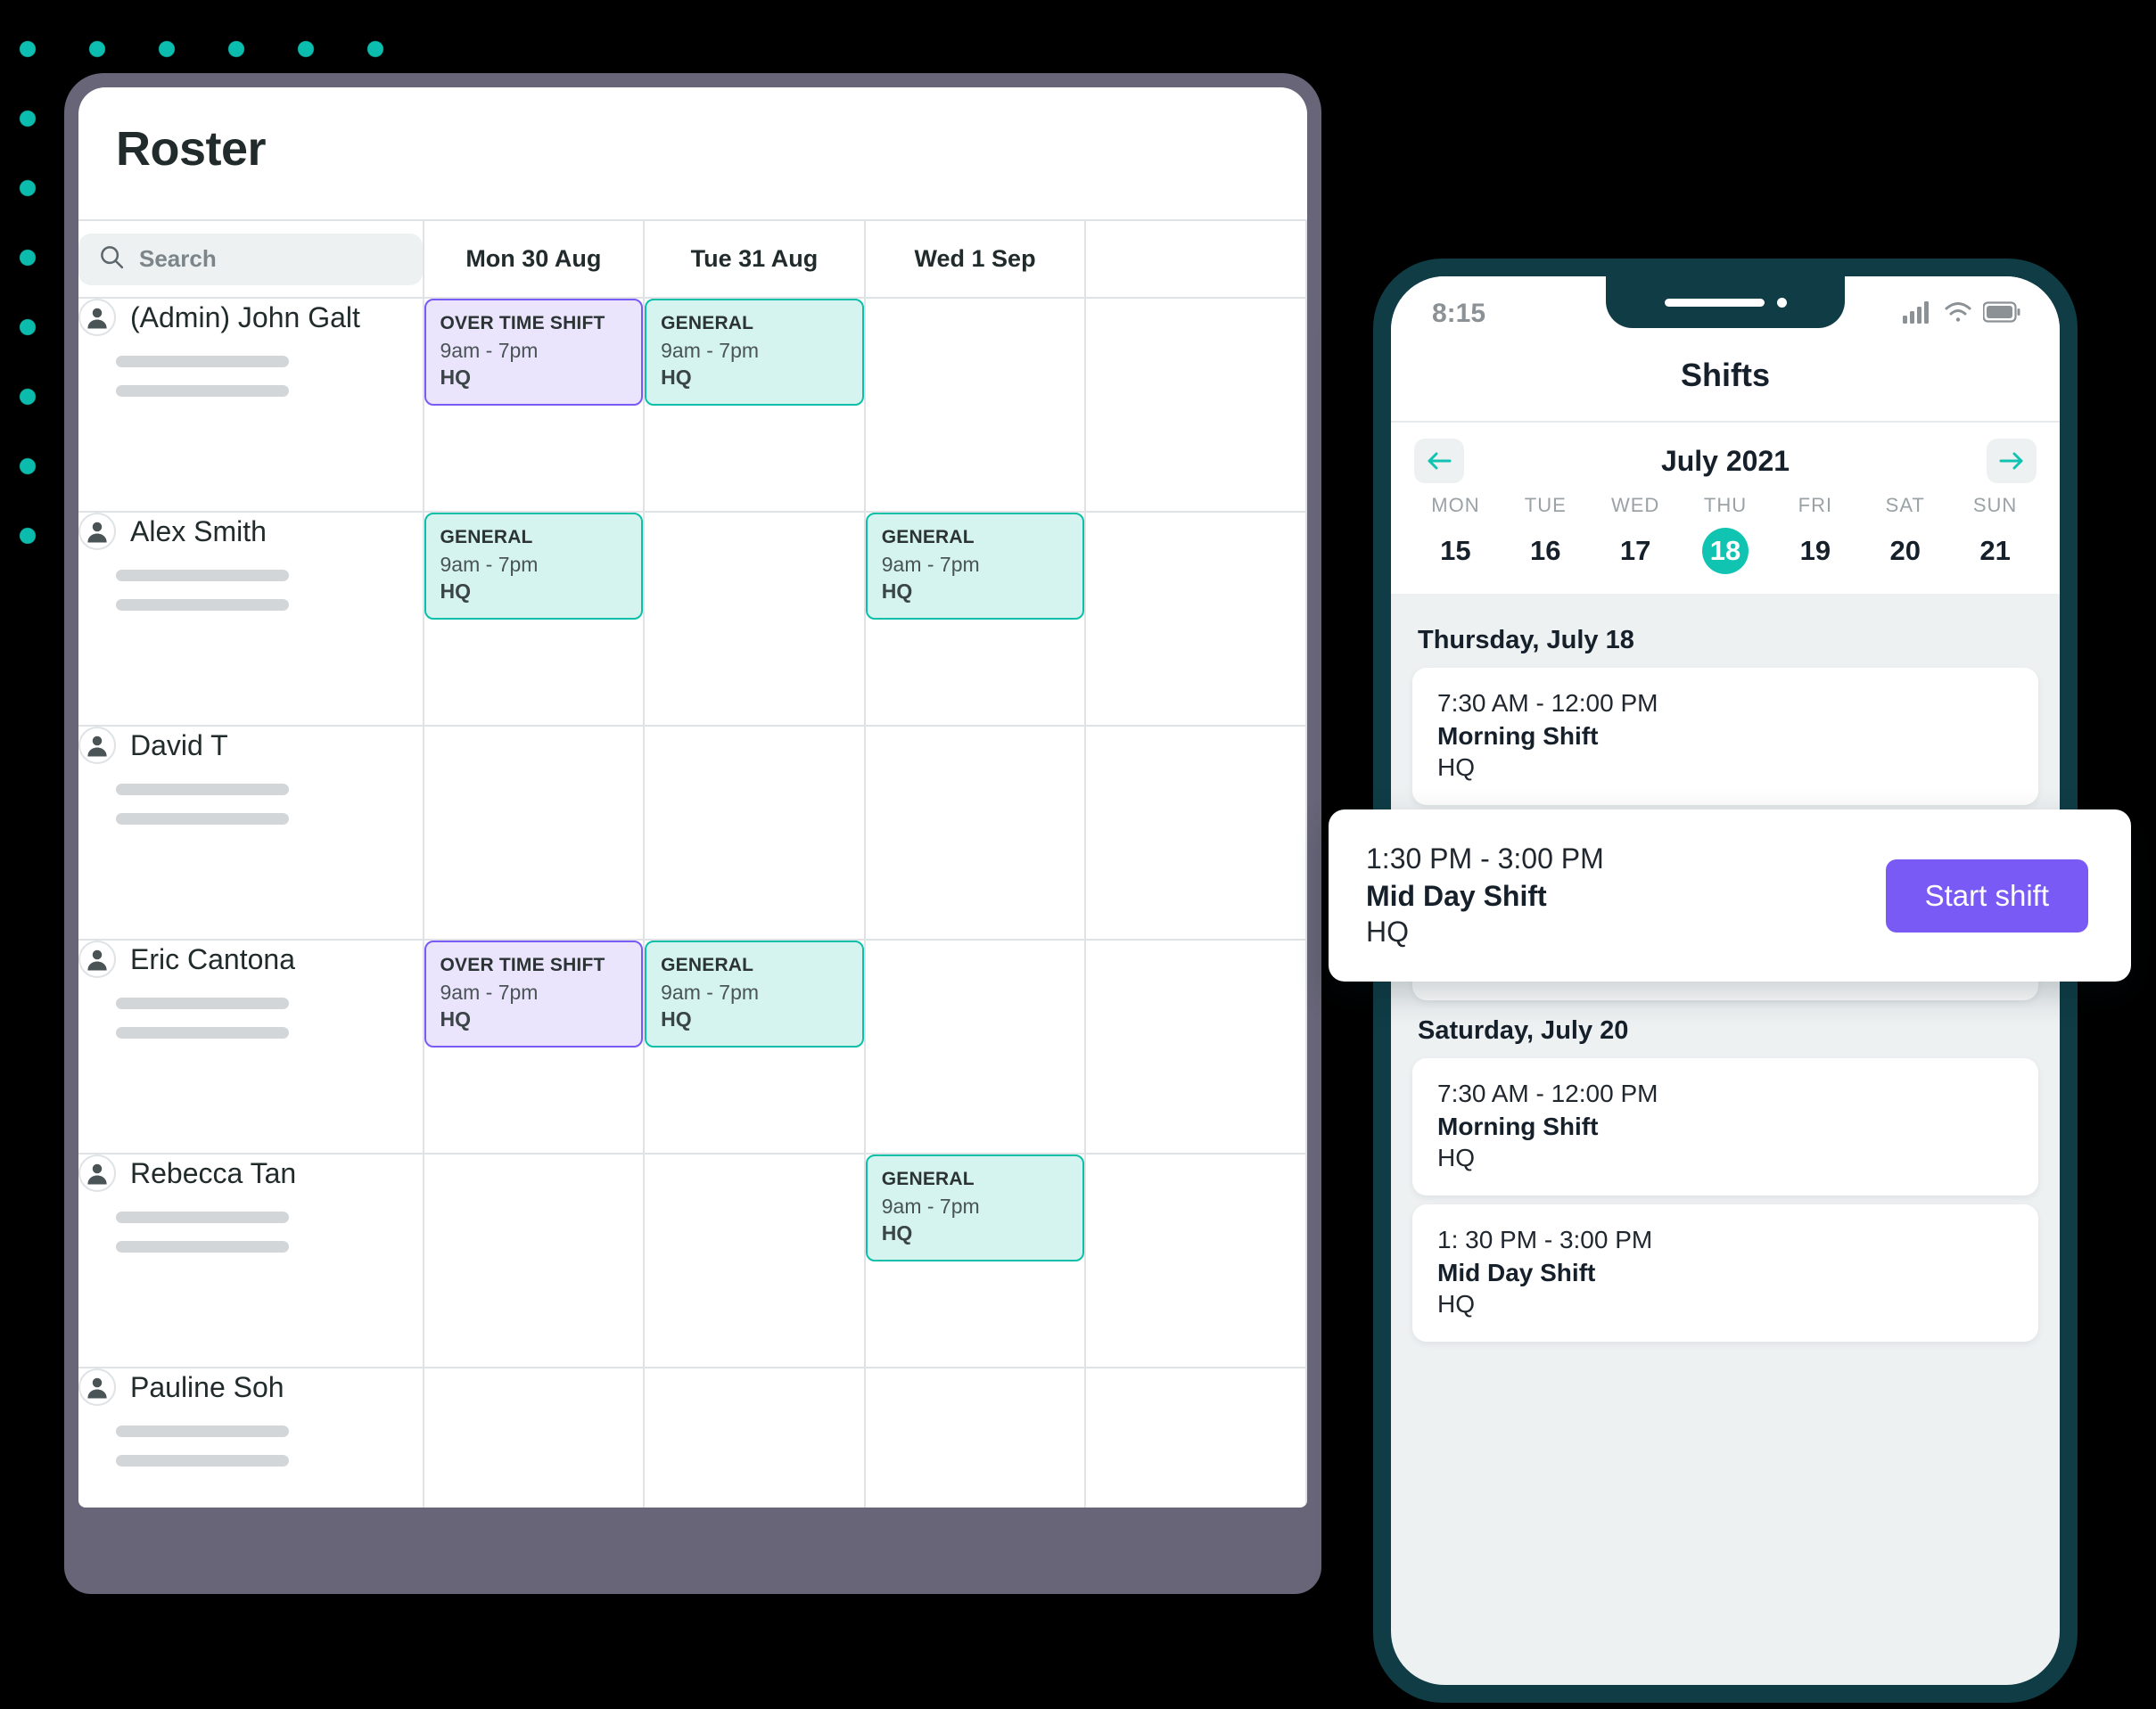 This screenshot has width=2156, height=1709. I want to click on week-day-tue: TUE 16, so click(1546, 534).